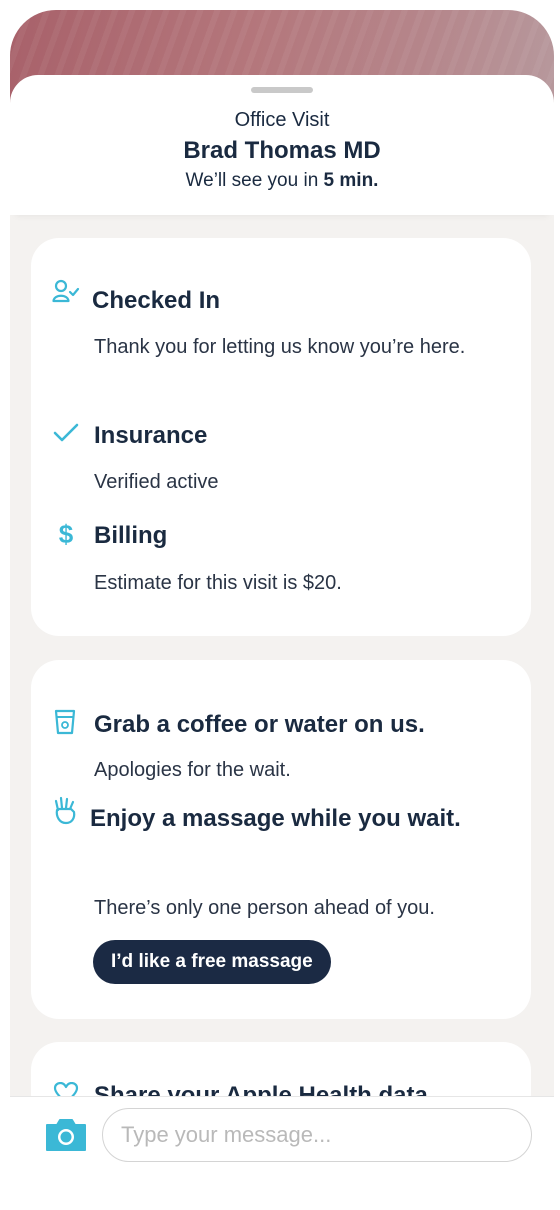 The width and height of the screenshot is (560, 1210). I want to click on hand-icon, so click(65, 810).